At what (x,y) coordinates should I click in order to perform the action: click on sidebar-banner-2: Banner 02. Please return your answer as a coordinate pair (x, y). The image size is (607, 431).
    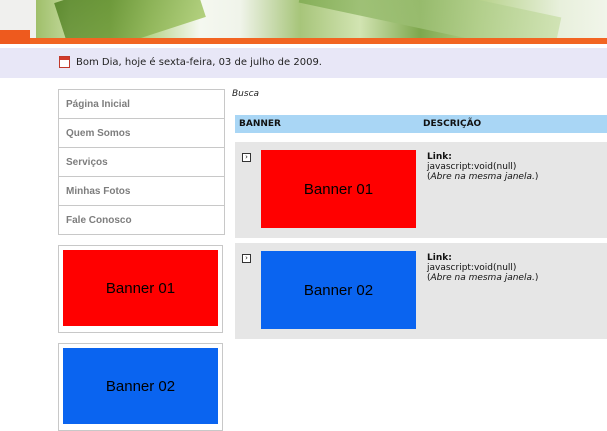
    Looking at the image, I should click on (140, 387).